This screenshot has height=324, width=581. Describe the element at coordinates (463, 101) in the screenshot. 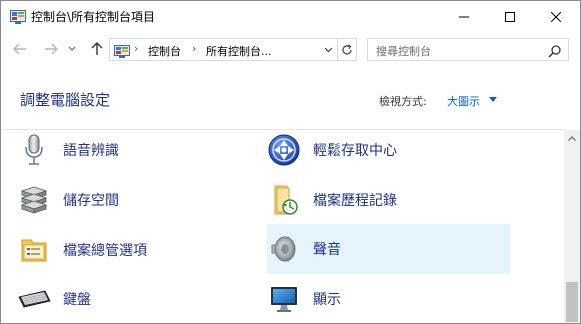

I see `view-by-dropdown: 大圖示` at that location.